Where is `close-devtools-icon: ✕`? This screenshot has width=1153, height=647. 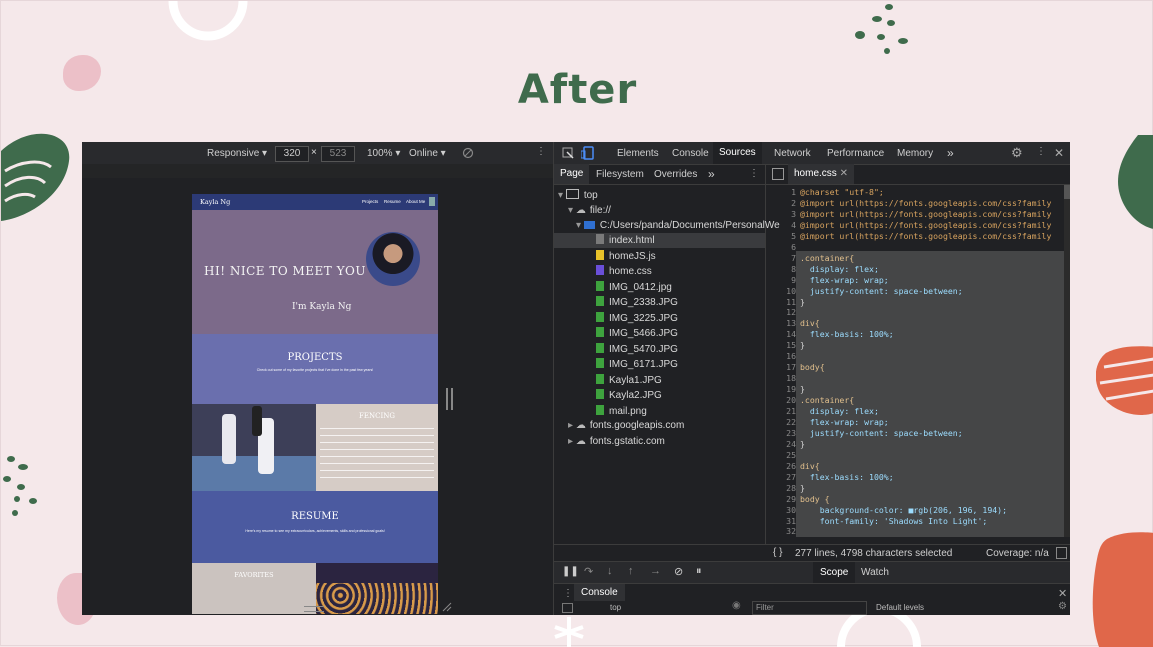
close-devtools-icon: ✕ is located at coordinates (1059, 153).